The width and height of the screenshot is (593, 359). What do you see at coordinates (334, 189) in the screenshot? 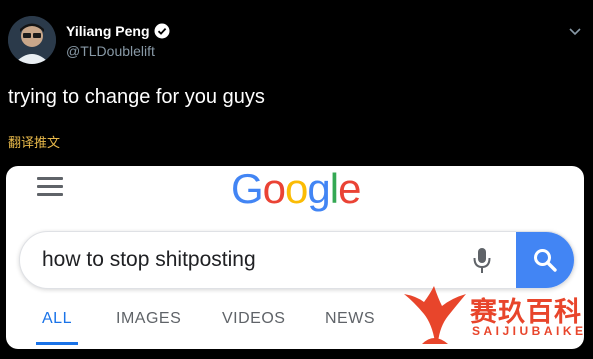
I see `logo-letter: l` at bounding box center [334, 189].